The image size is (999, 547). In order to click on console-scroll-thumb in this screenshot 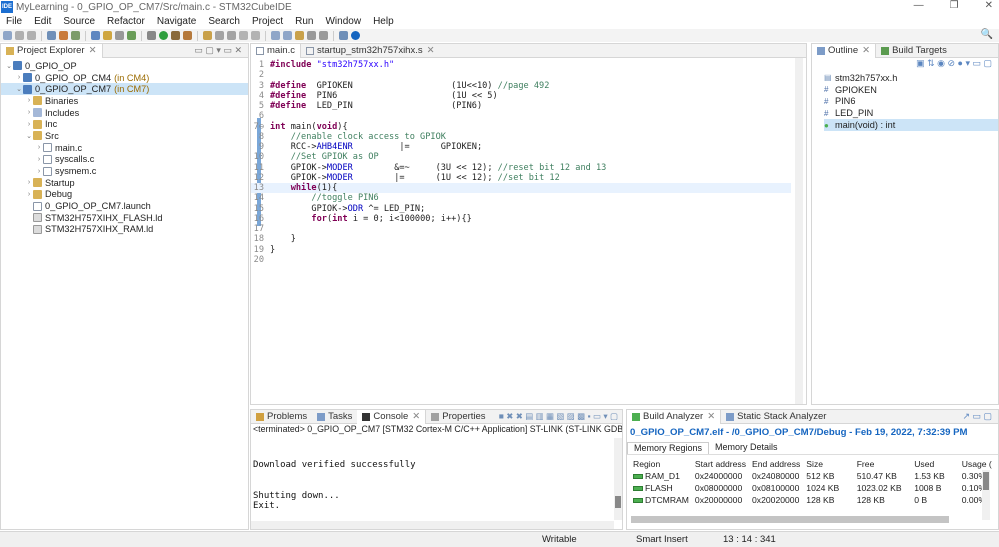, I will do `click(618, 502)`.